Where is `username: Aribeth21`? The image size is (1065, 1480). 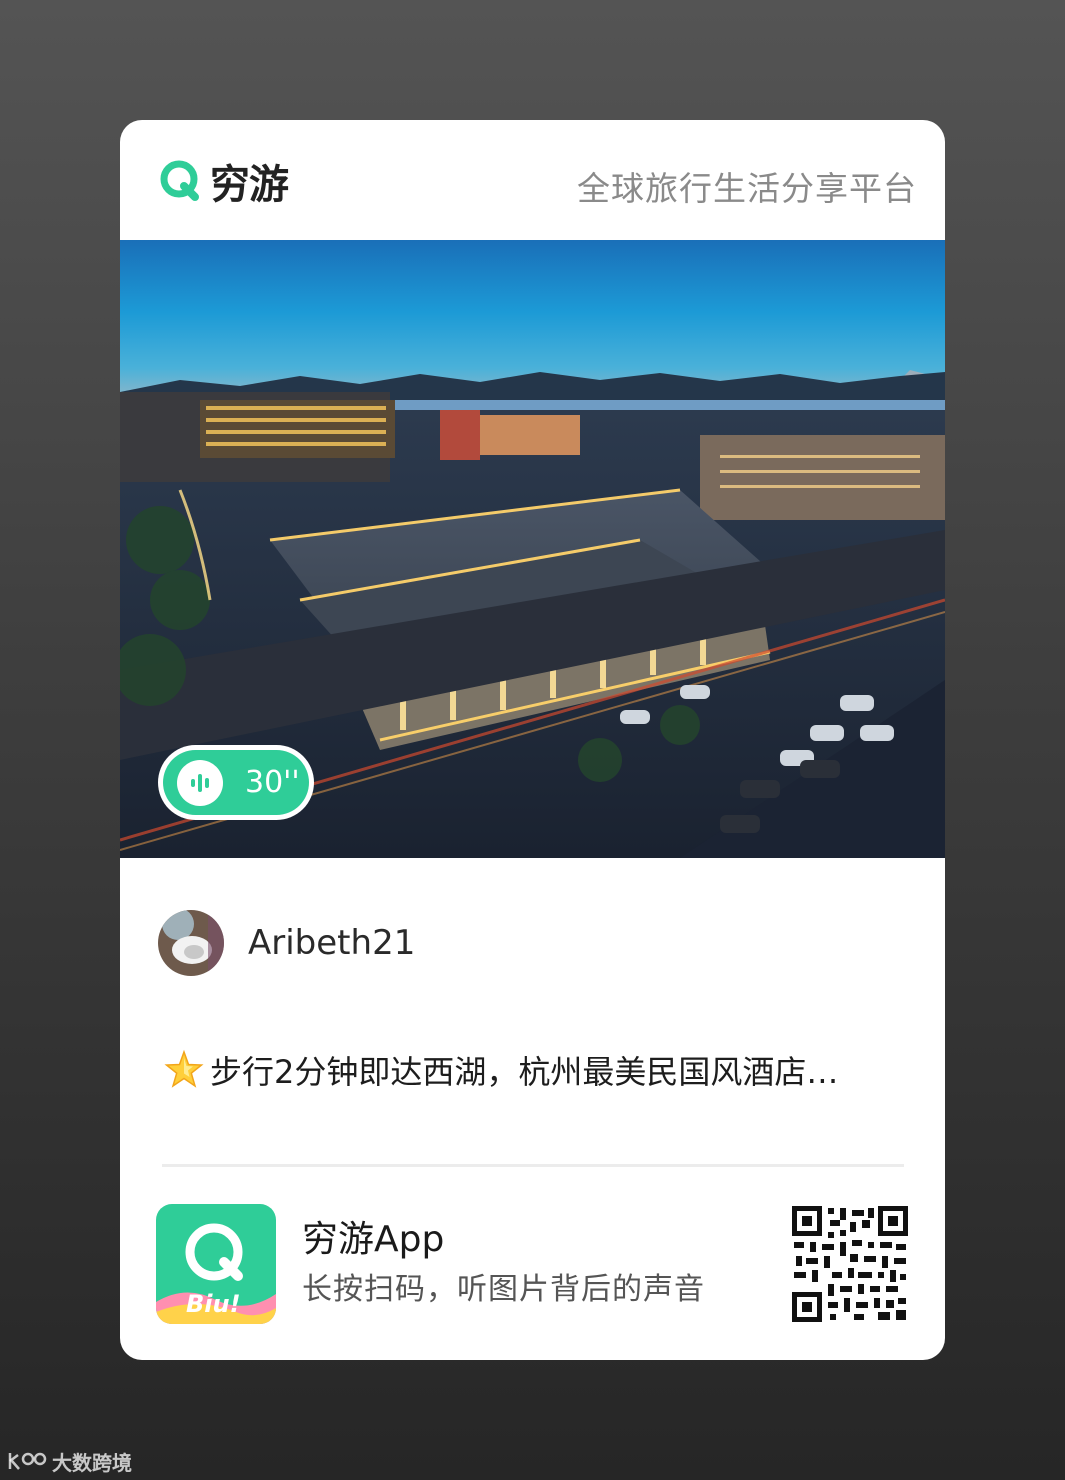 username: Aribeth21 is located at coordinates (331, 943).